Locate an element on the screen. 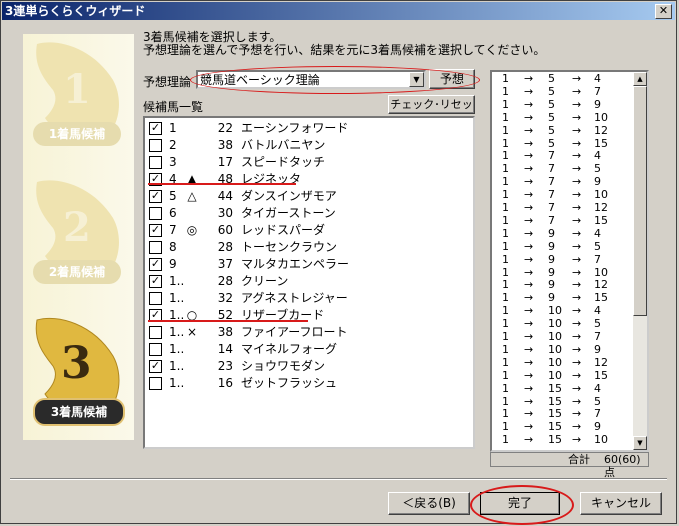 The image size is (679, 526). horse-name: ファイアーフロート is located at coordinates (294, 332).